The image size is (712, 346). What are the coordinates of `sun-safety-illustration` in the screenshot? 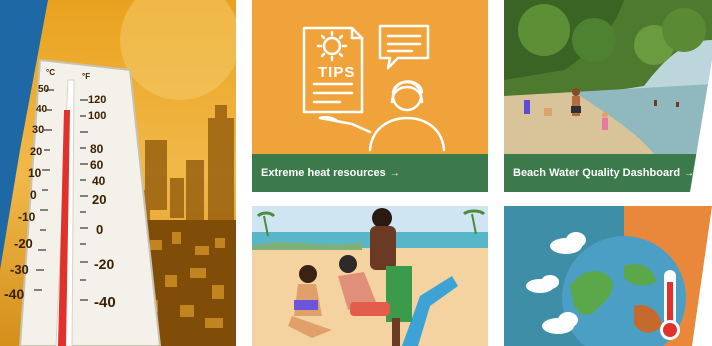 It's located at (370, 276).